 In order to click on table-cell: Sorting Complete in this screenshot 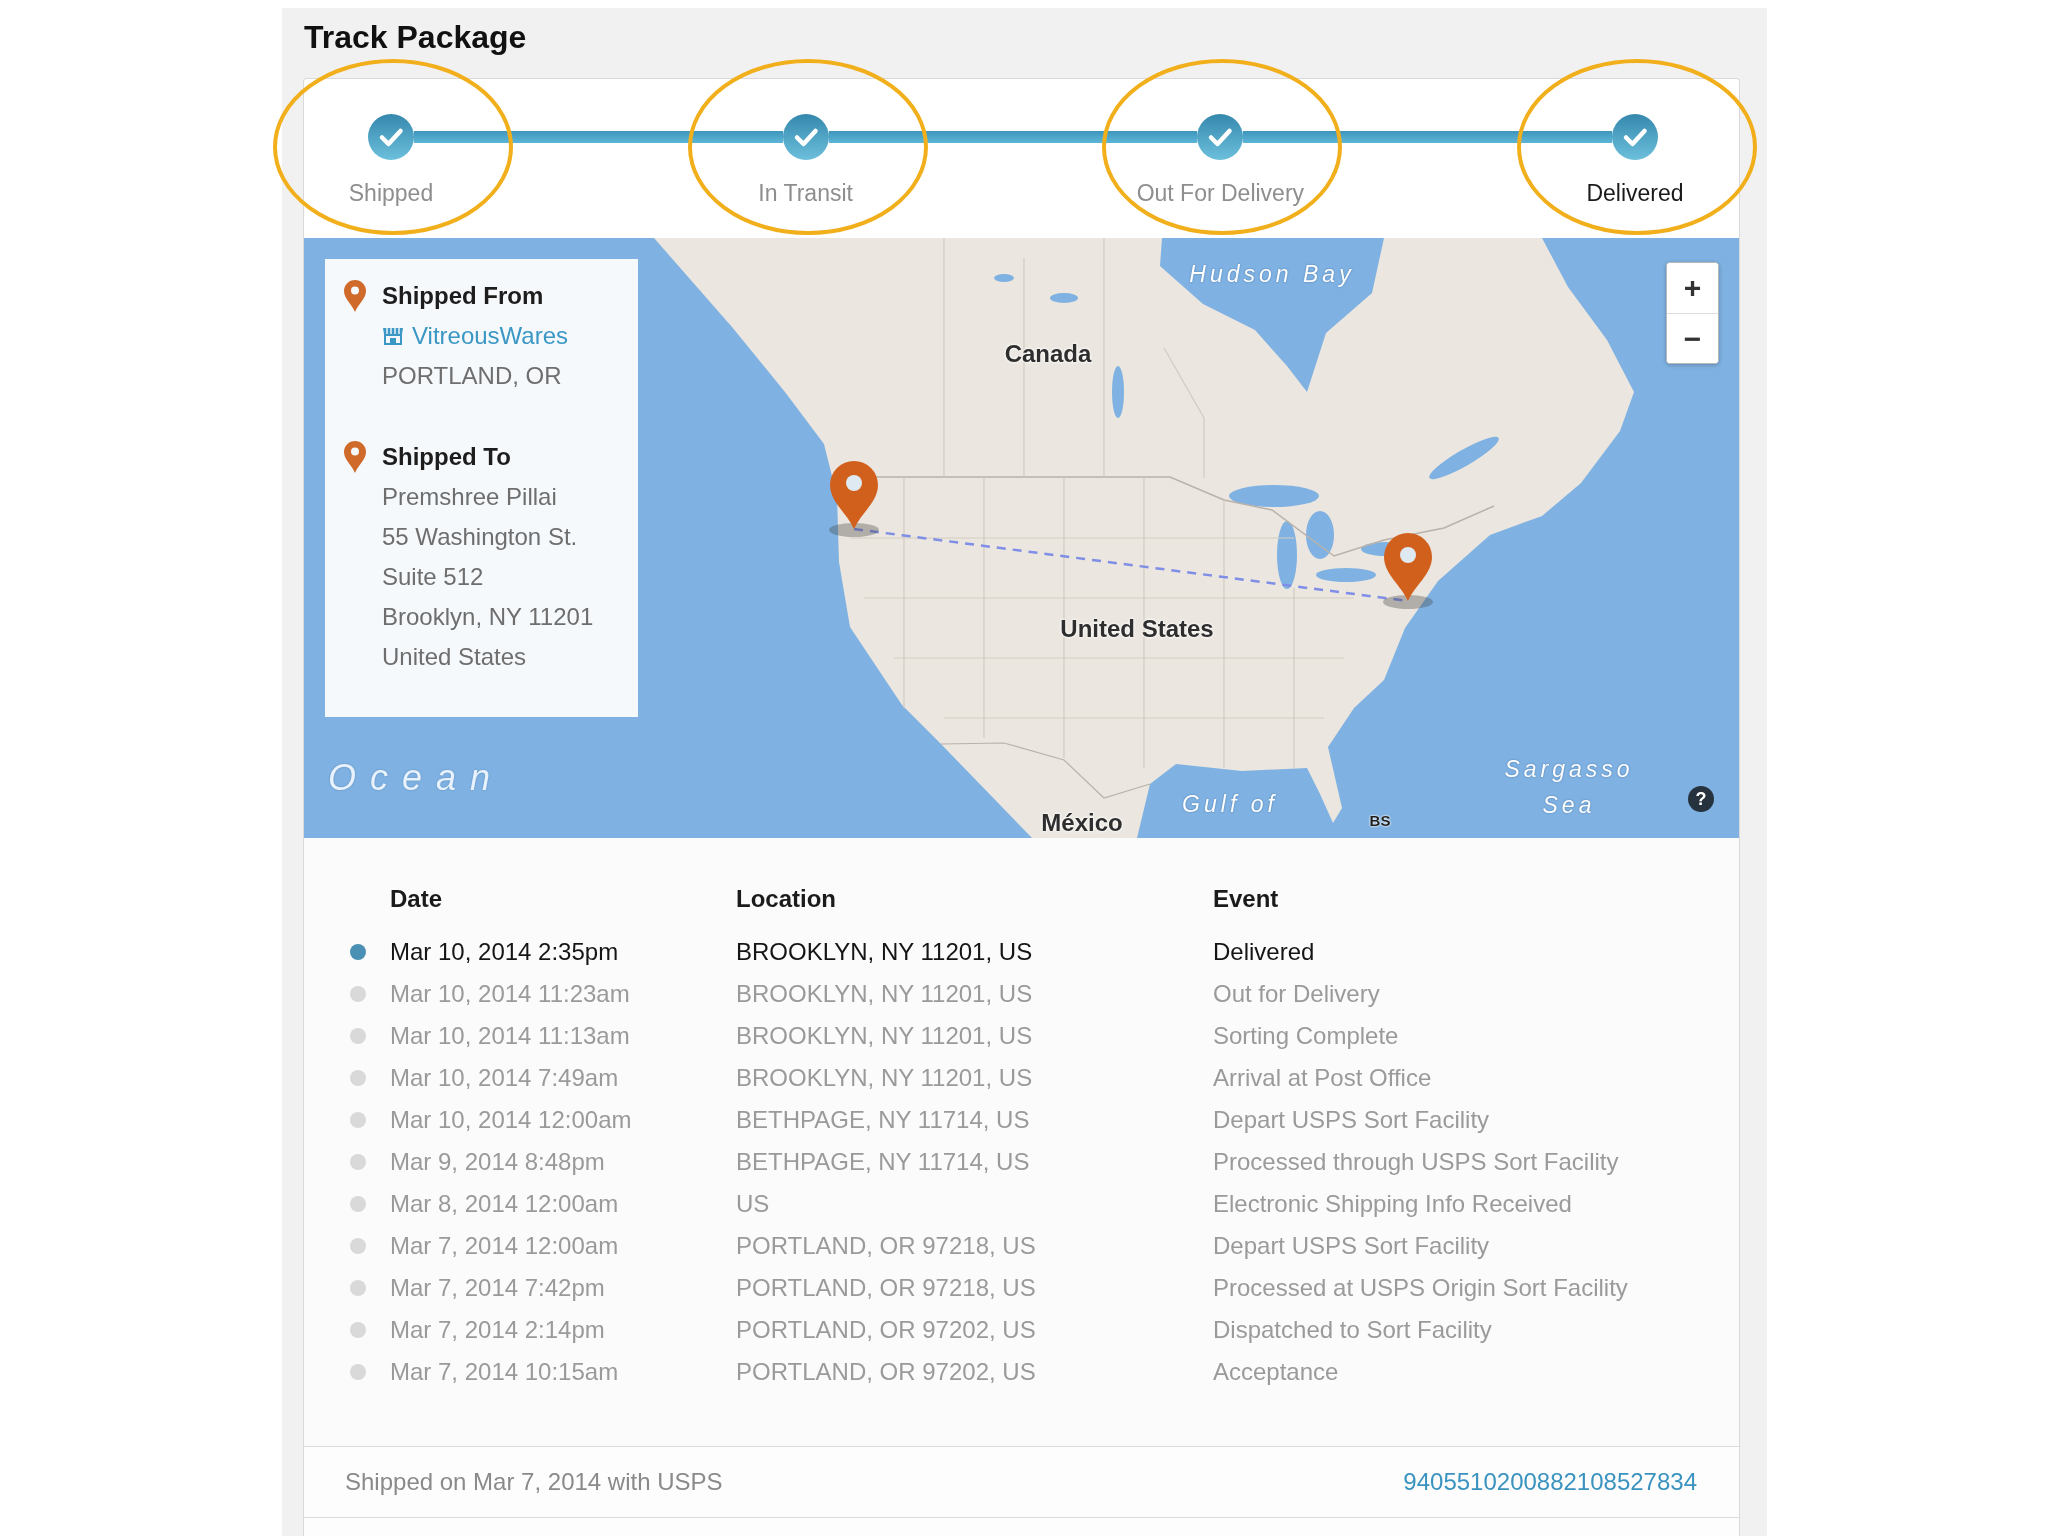, I will do `click(1306, 1036)`.